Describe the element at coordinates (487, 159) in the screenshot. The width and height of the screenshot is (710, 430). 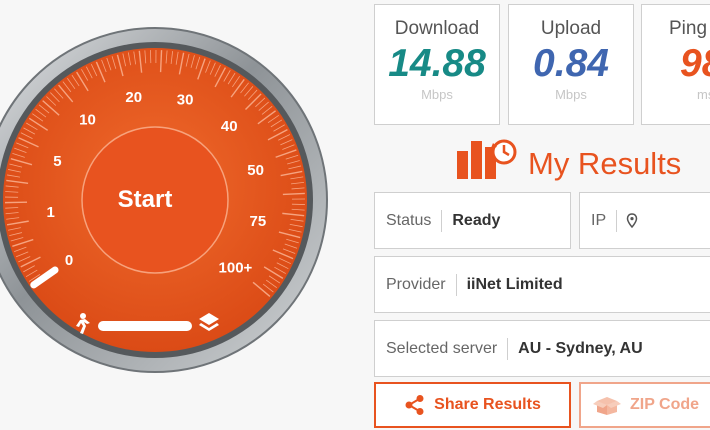
I see `bar-chart-clock-icon` at that location.